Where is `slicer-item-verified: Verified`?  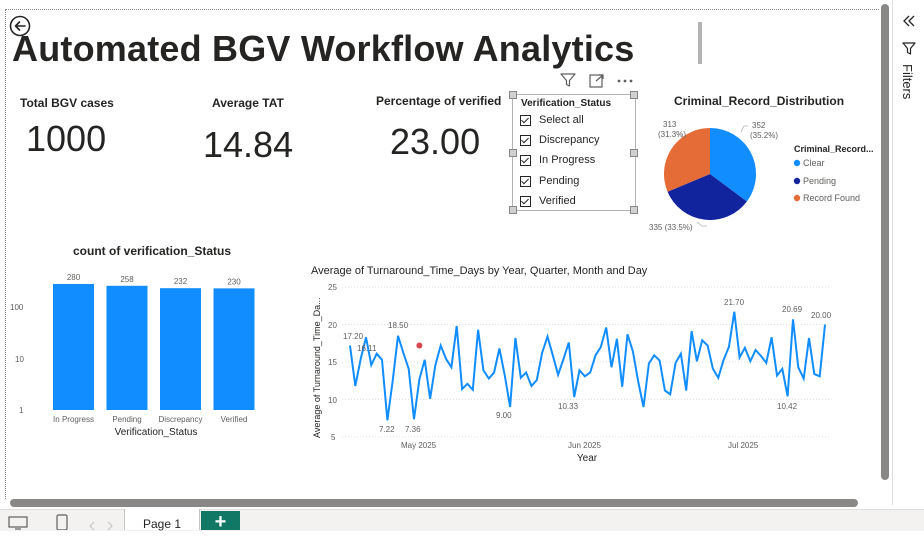 slicer-item-verified: Verified is located at coordinates (548, 201).